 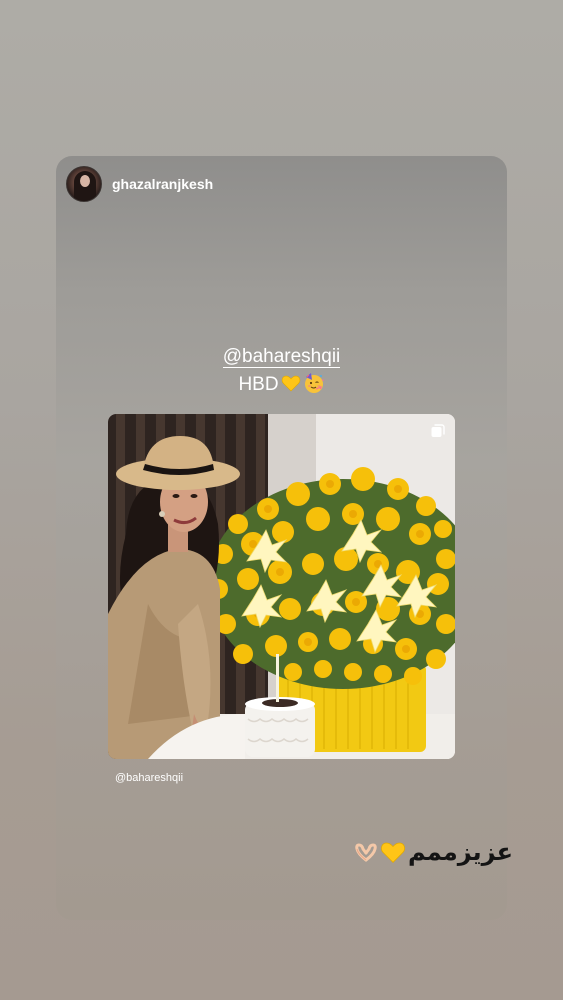 I want to click on footer-caption: عزیزممم, so click(x=433, y=852).